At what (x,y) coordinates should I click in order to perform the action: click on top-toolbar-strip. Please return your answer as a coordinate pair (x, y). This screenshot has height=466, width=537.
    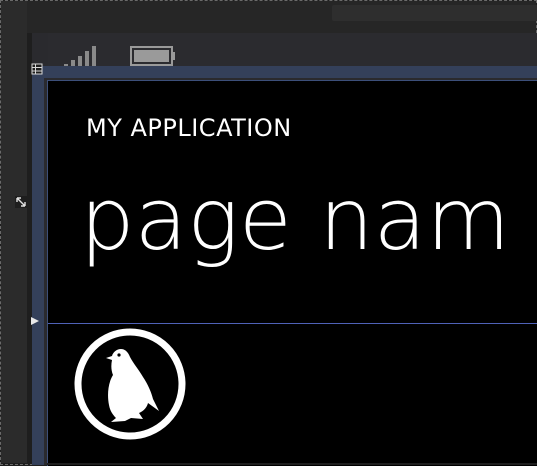
    Looking at the image, I should click on (282, 17).